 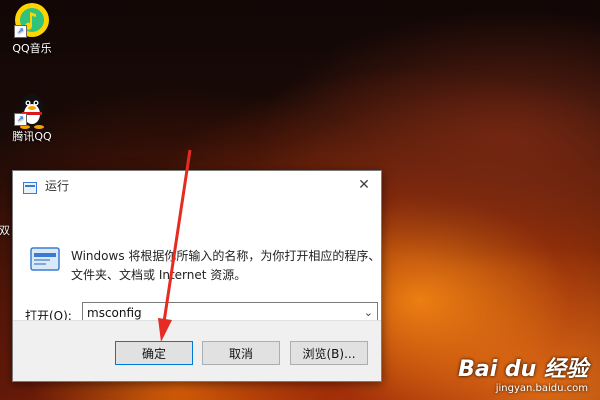 I want to click on description-line: Windows 将根据你所输入的名称，为你打开相应的程序、, so click(x=226, y=256).